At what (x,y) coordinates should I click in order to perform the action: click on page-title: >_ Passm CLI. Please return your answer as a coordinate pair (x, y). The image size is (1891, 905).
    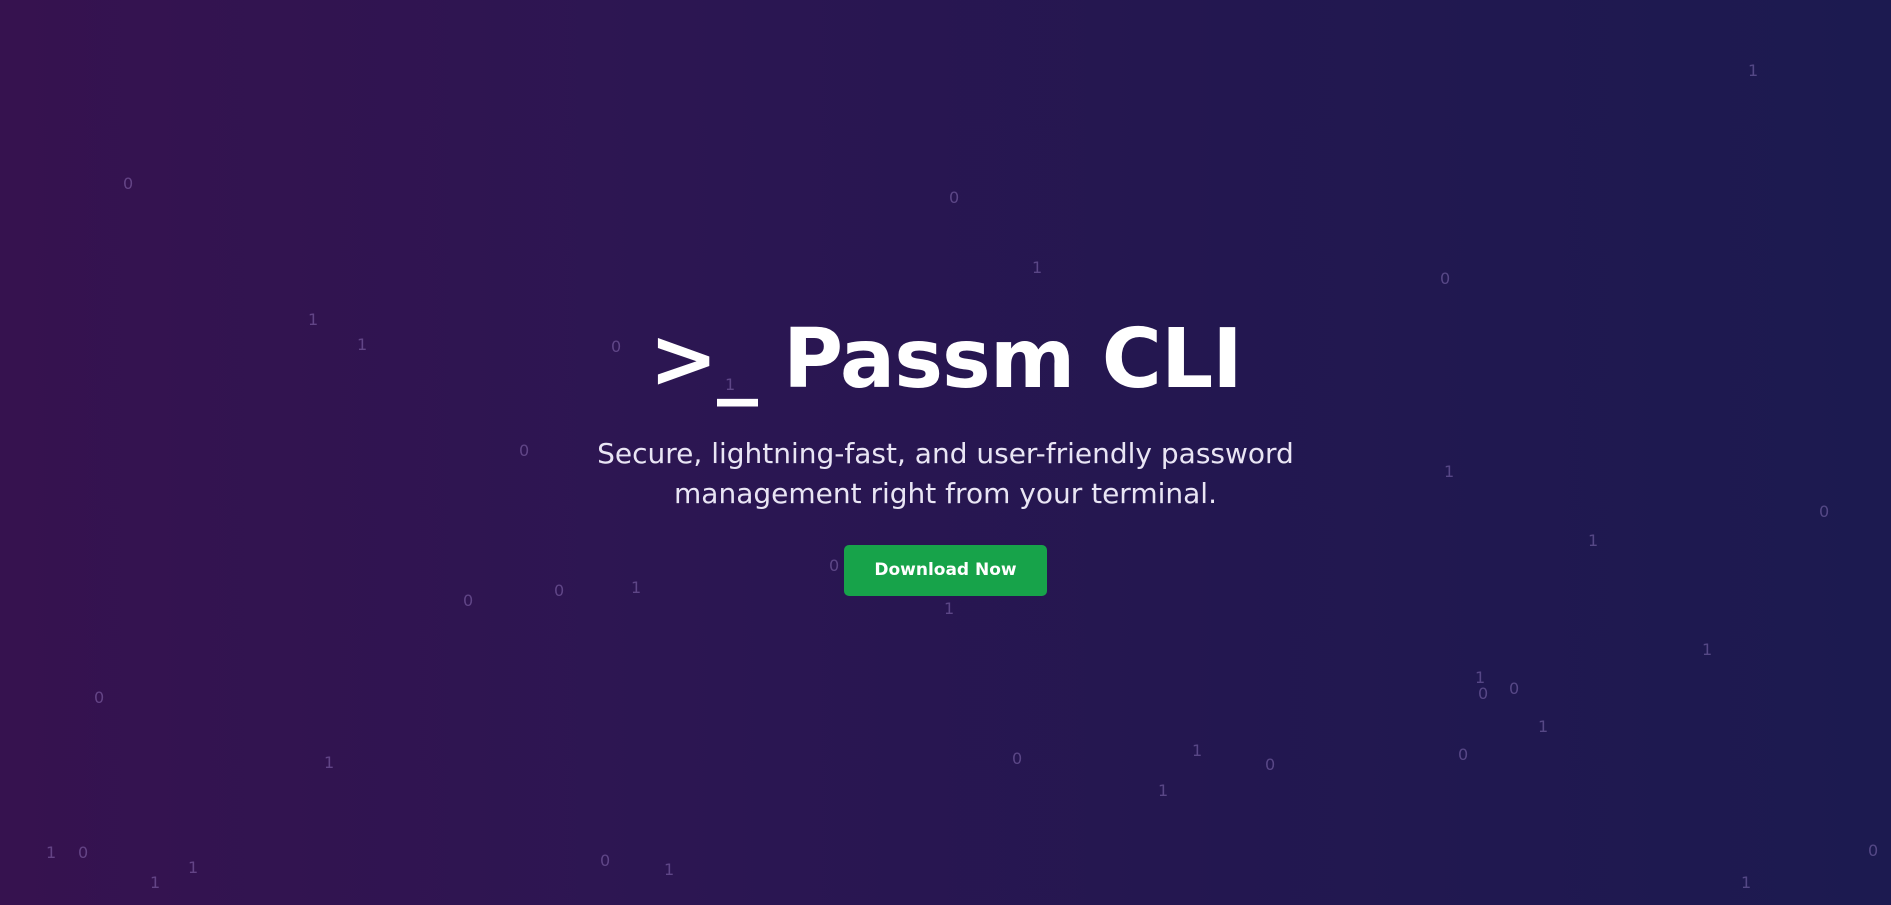
    Looking at the image, I should click on (945, 360).